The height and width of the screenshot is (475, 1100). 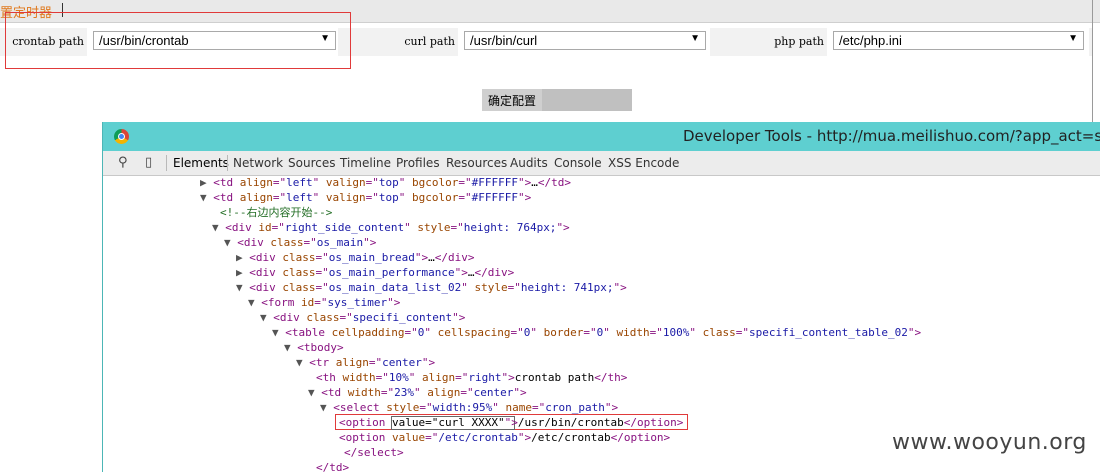 I want to click on php-path-label: php path, so click(x=799, y=41).